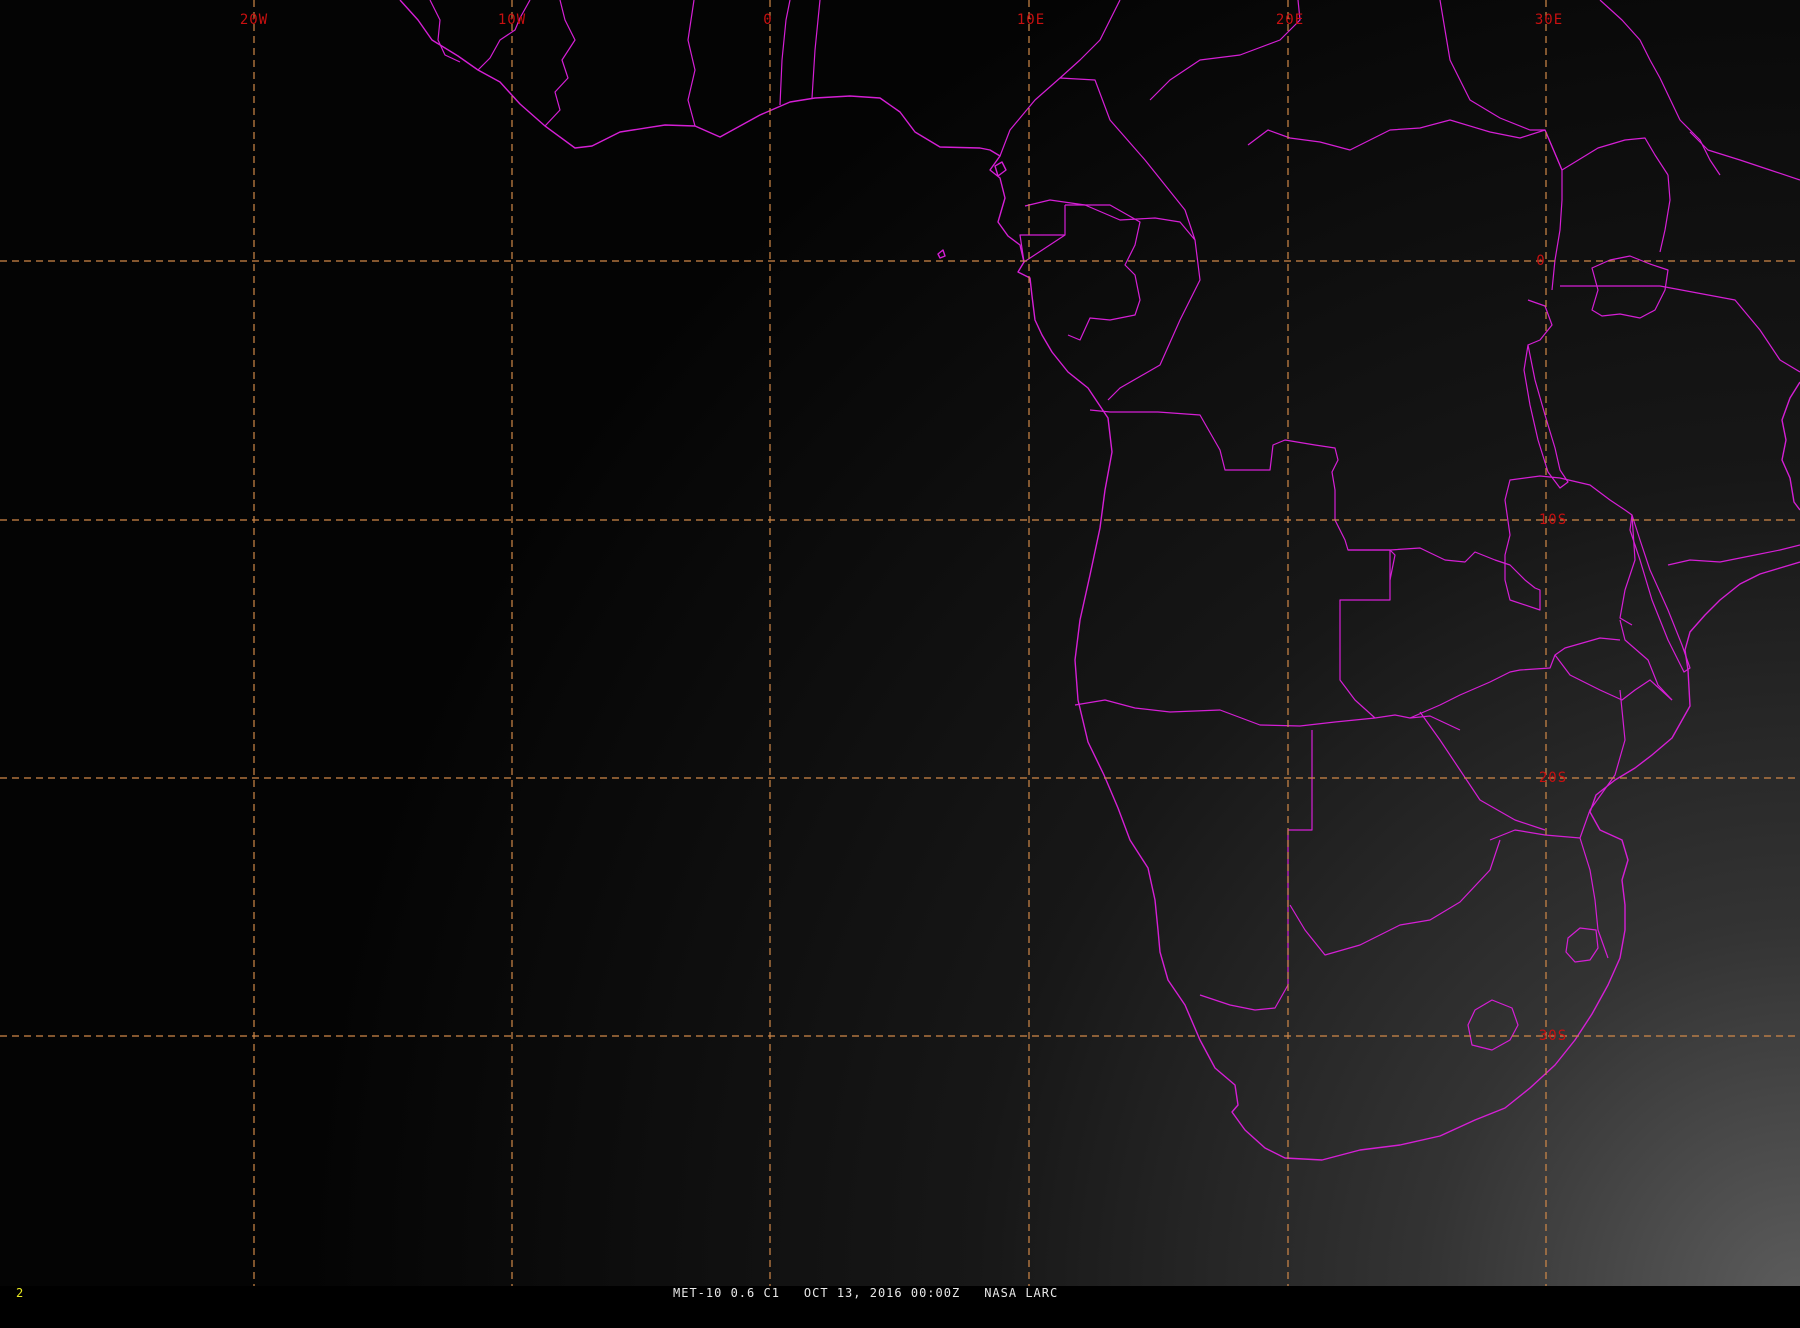  I want to click on latitude-label: 10S, so click(1553, 520).